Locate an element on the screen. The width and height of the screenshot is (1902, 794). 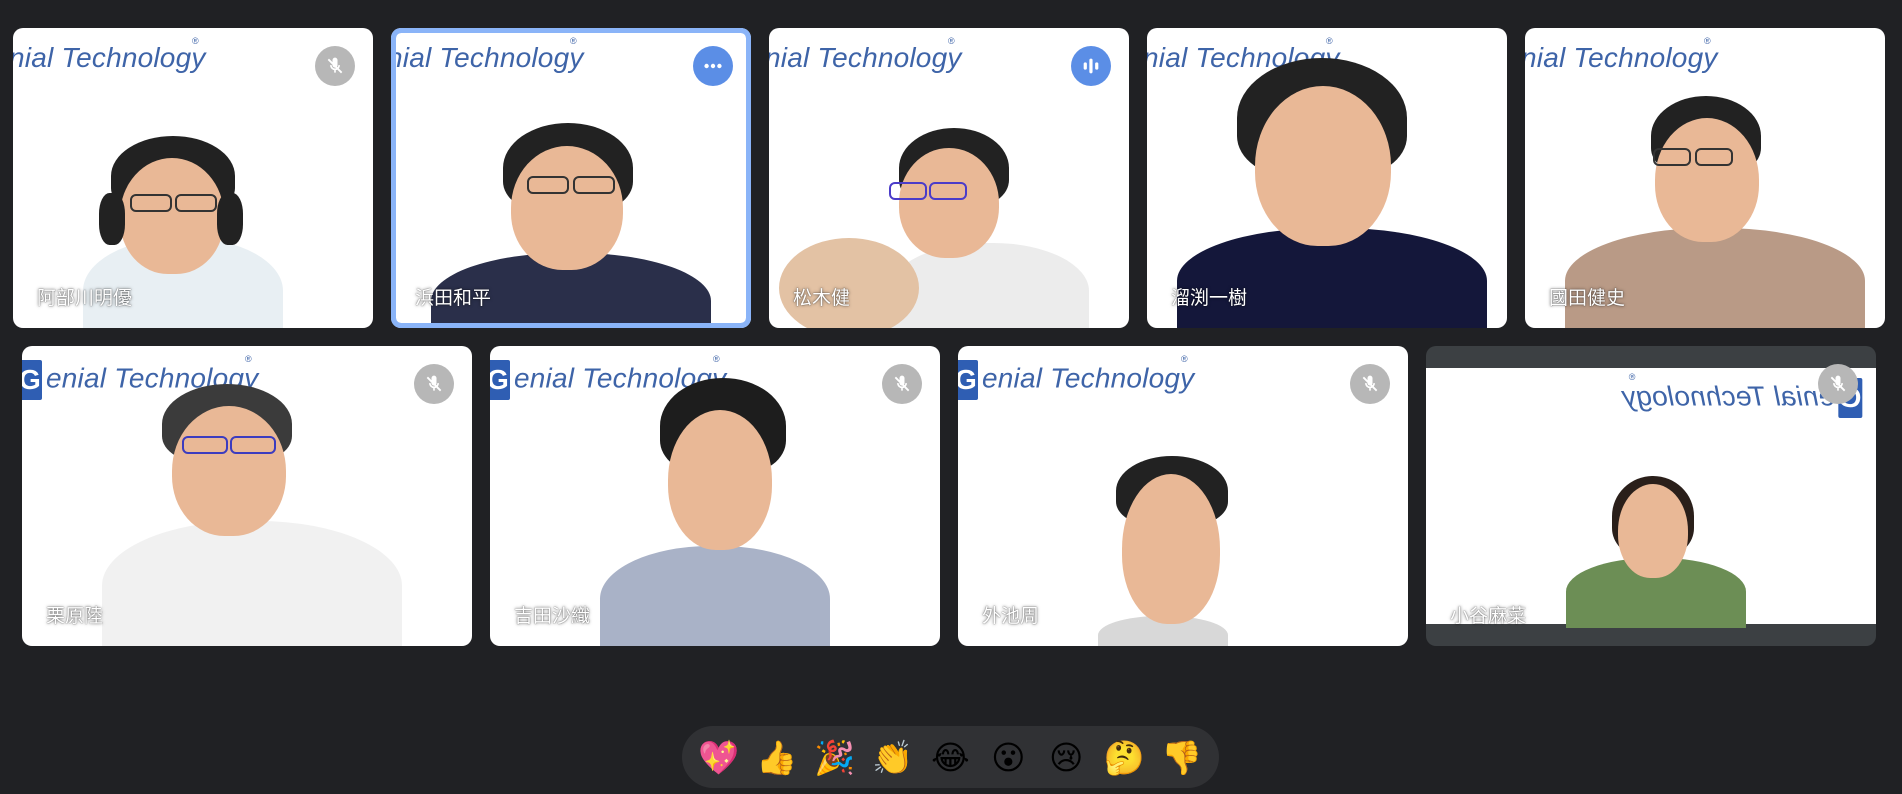
crying-face-icon: 😢 is located at coordinates (1066, 757).